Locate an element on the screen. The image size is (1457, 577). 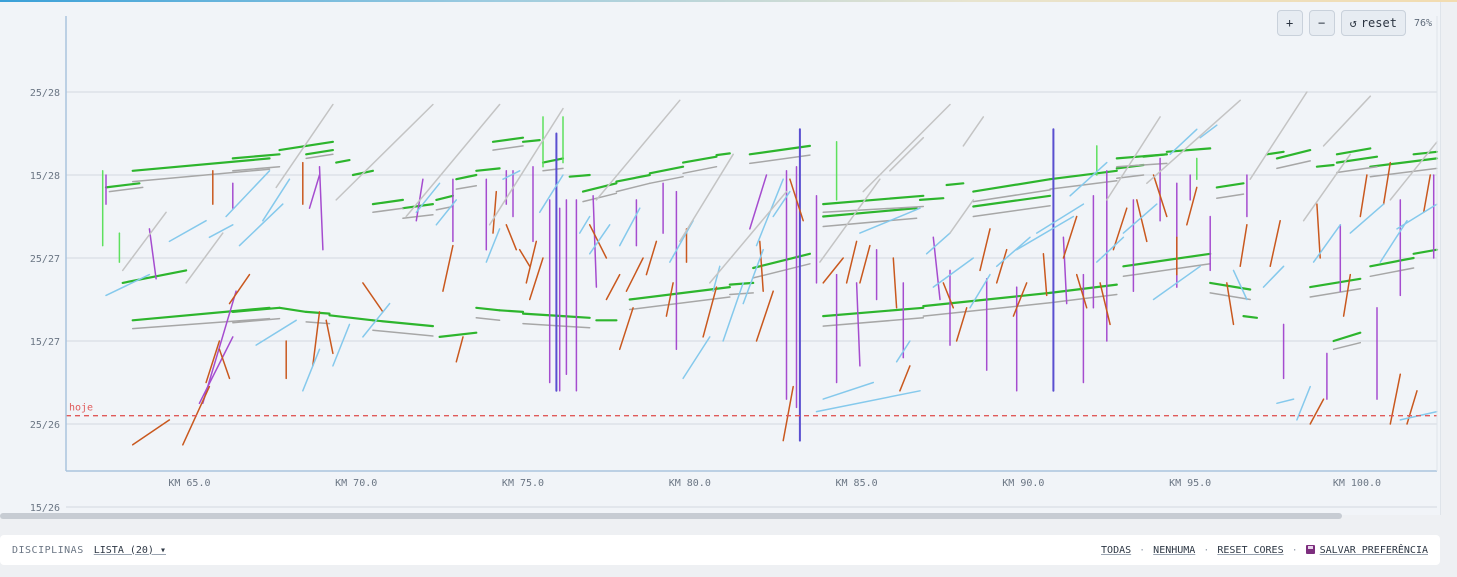
y-tick-label: 25/27 is located at coordinates (45, 259).